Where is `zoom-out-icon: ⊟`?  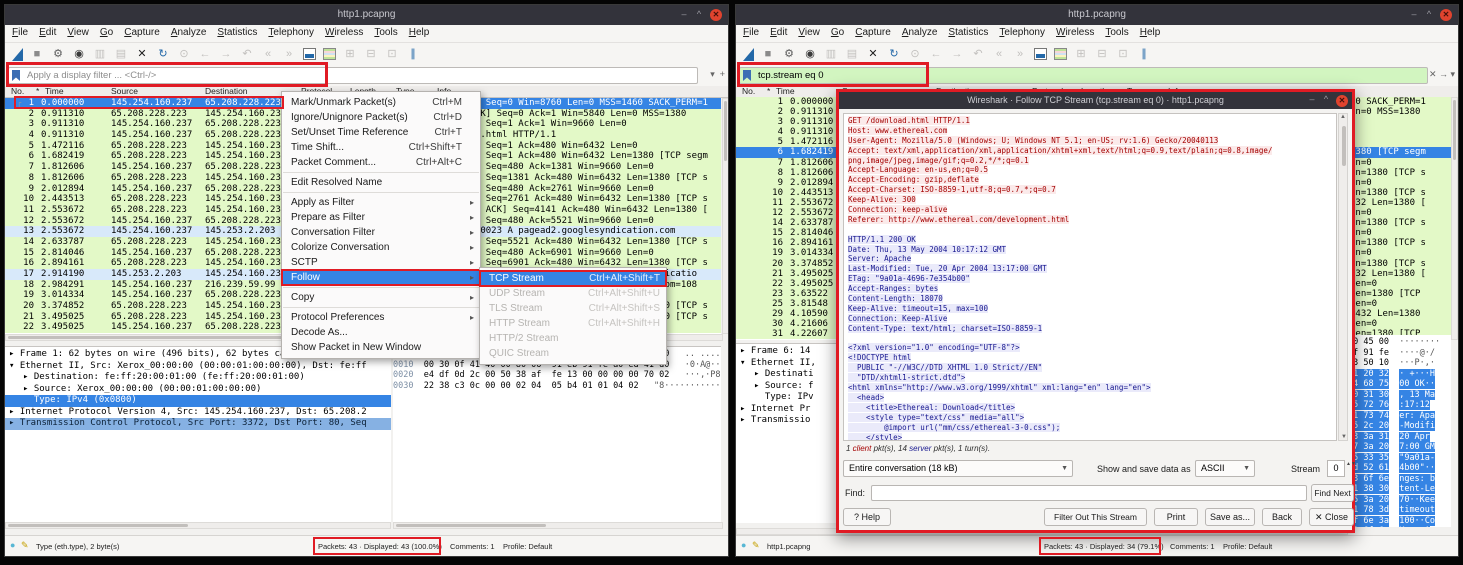 zoom-out-icon: ⊟ is located at coordinates (1102, 54).